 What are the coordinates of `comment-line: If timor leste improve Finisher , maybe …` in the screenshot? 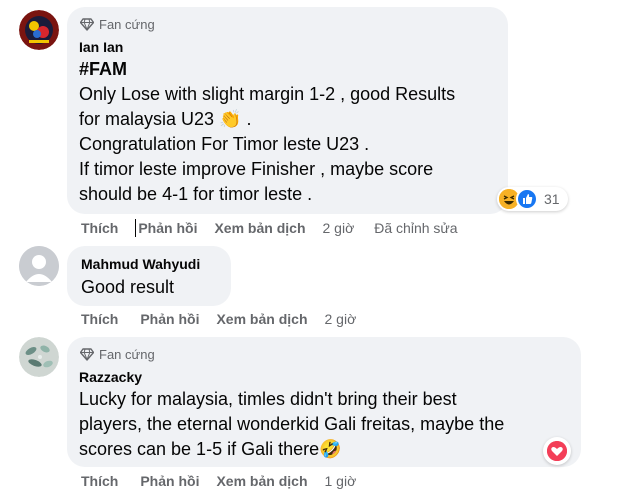 It's located at (256, 169).